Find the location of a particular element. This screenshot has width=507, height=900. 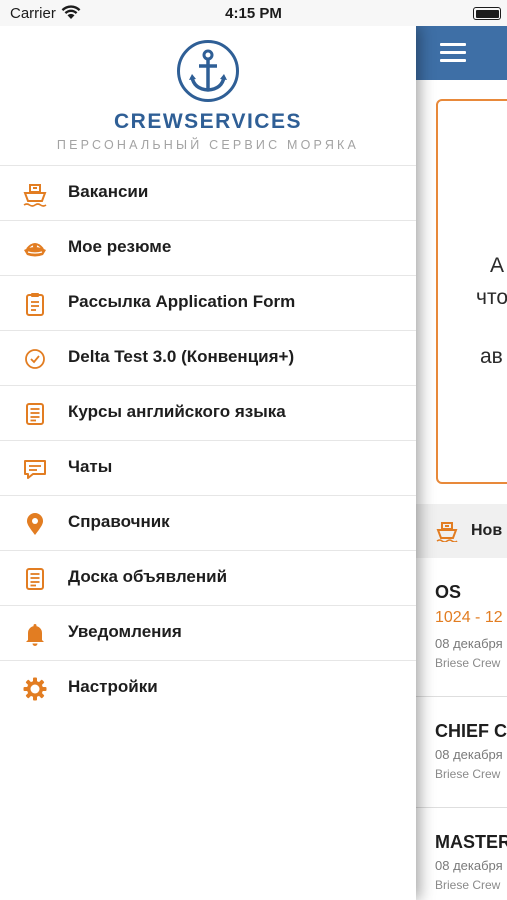

menu-item-label: Курсы английского языка is located at coordinates (177, 411).